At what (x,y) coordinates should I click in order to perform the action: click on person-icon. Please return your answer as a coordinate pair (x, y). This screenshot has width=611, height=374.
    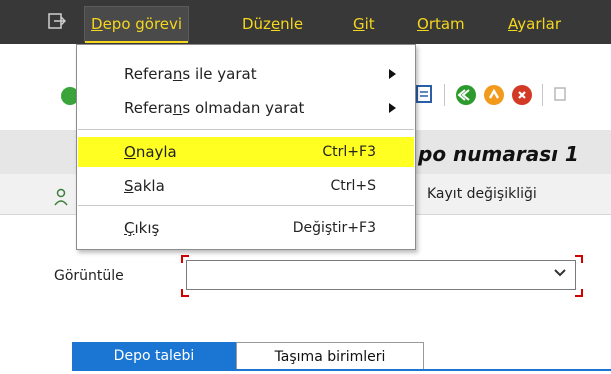
    Looking at the image, I should click on (61, 197).